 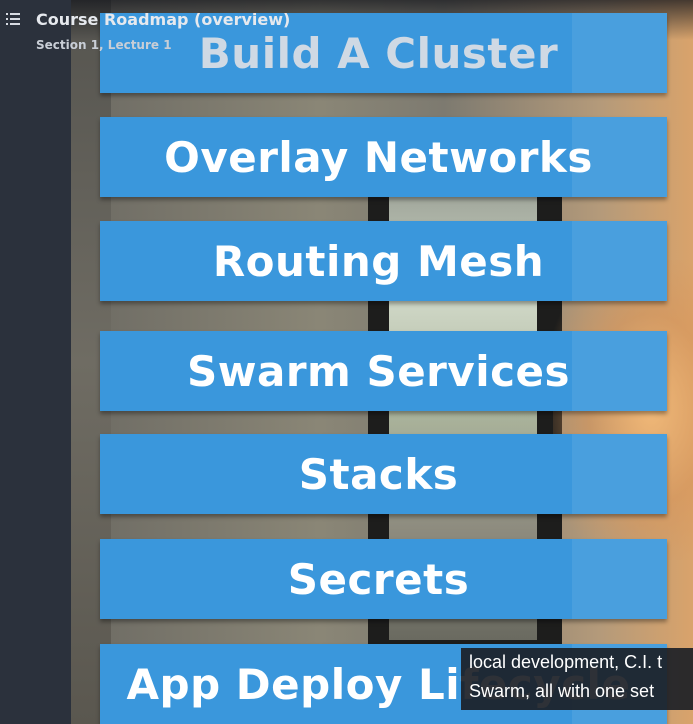 What do you see at coordinates (566, 662) in the screenshot?
I see `caption-line: local development, C.I. t` at bounding box center [566, 662].